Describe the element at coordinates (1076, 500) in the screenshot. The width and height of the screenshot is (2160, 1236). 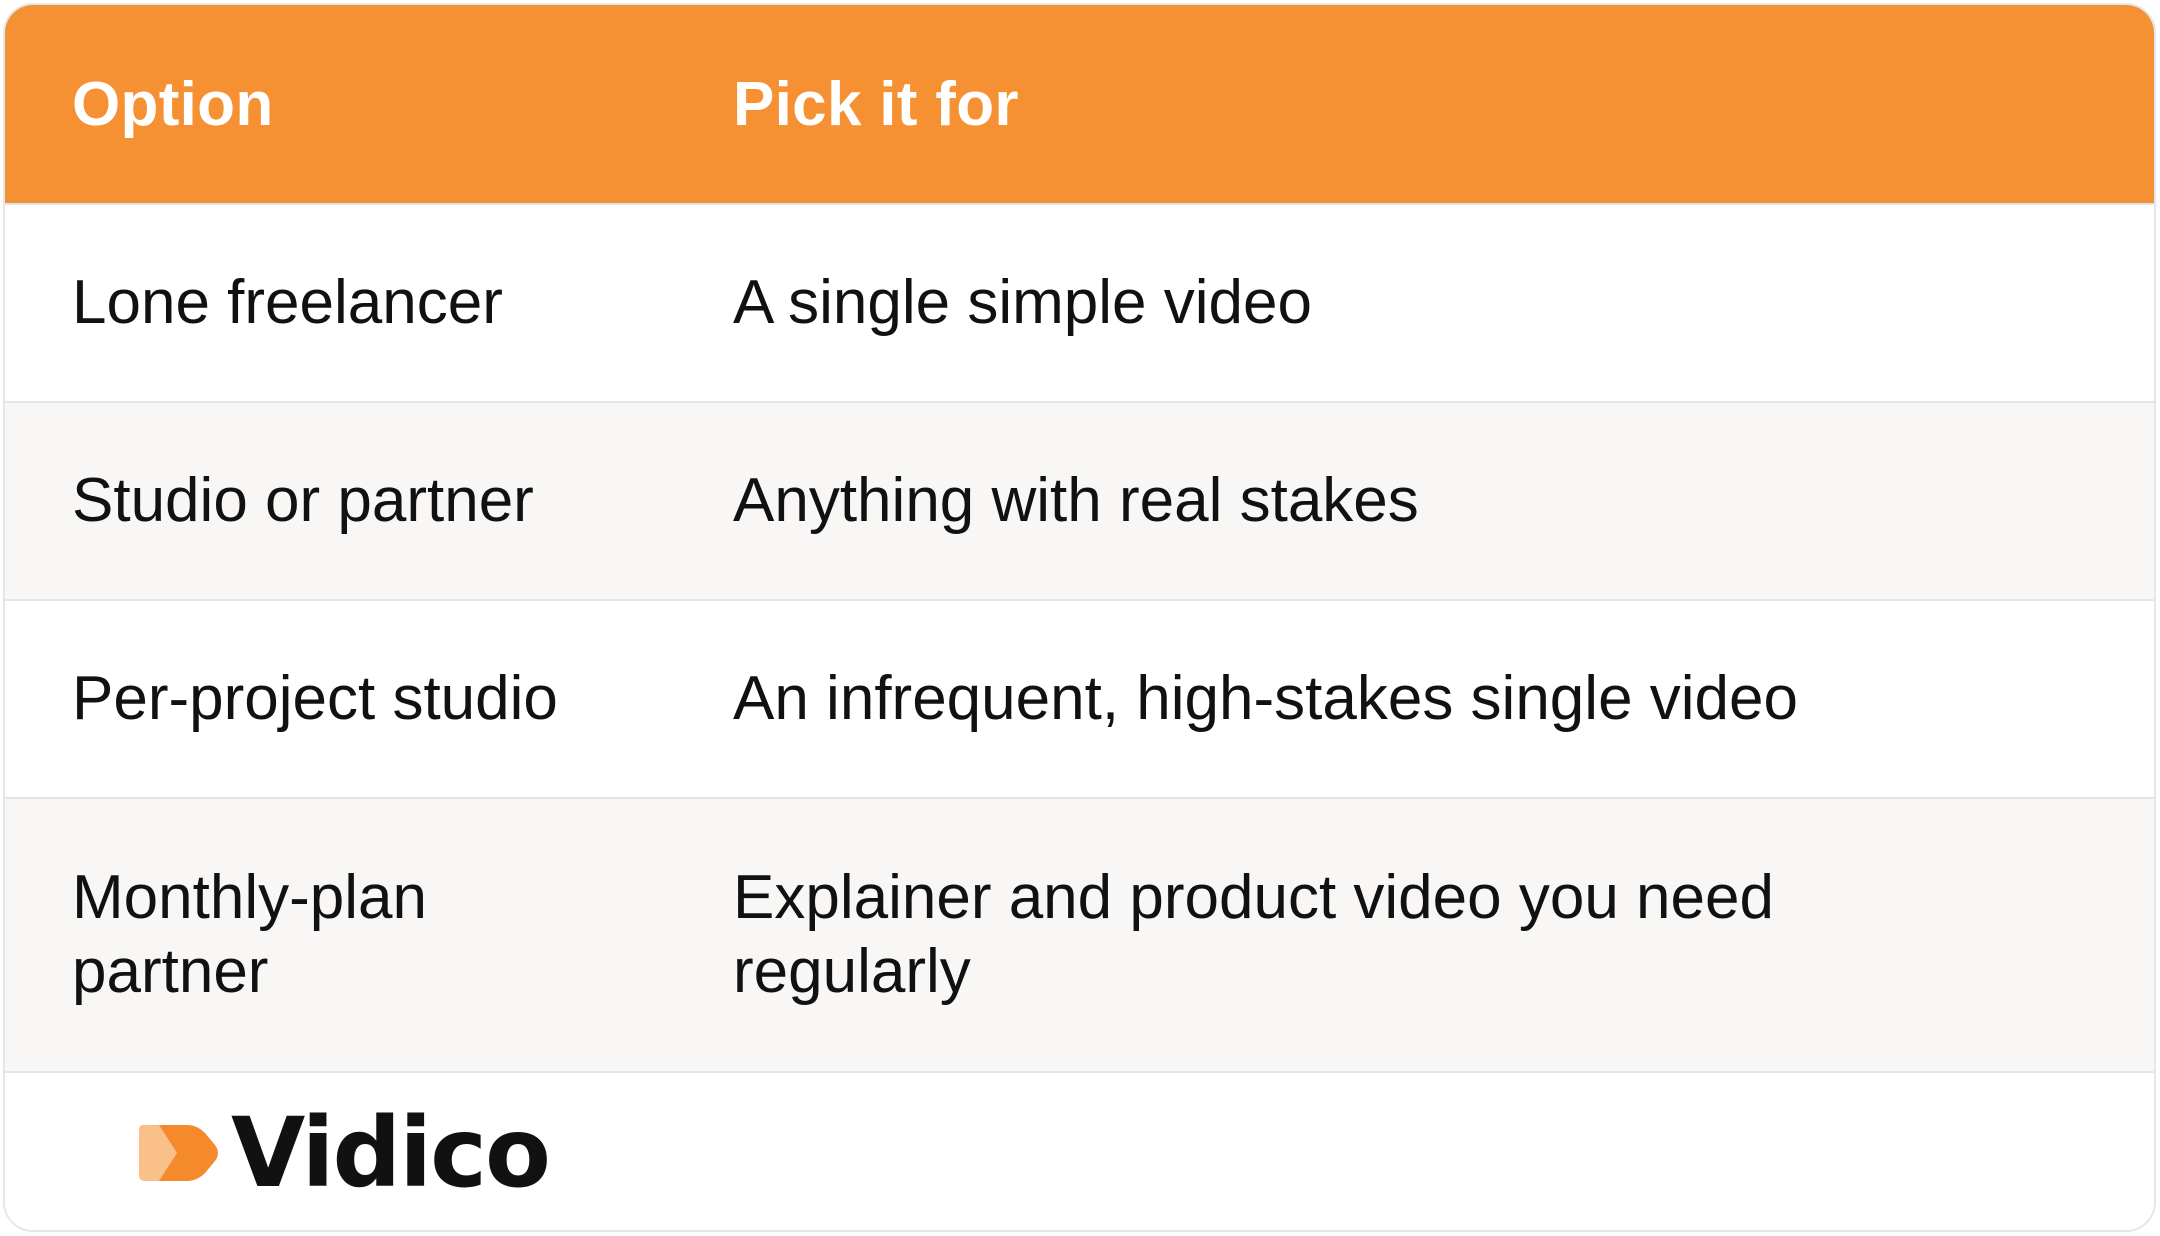
I see `pick-it-for-cell: Anything with real stakes` at that location.